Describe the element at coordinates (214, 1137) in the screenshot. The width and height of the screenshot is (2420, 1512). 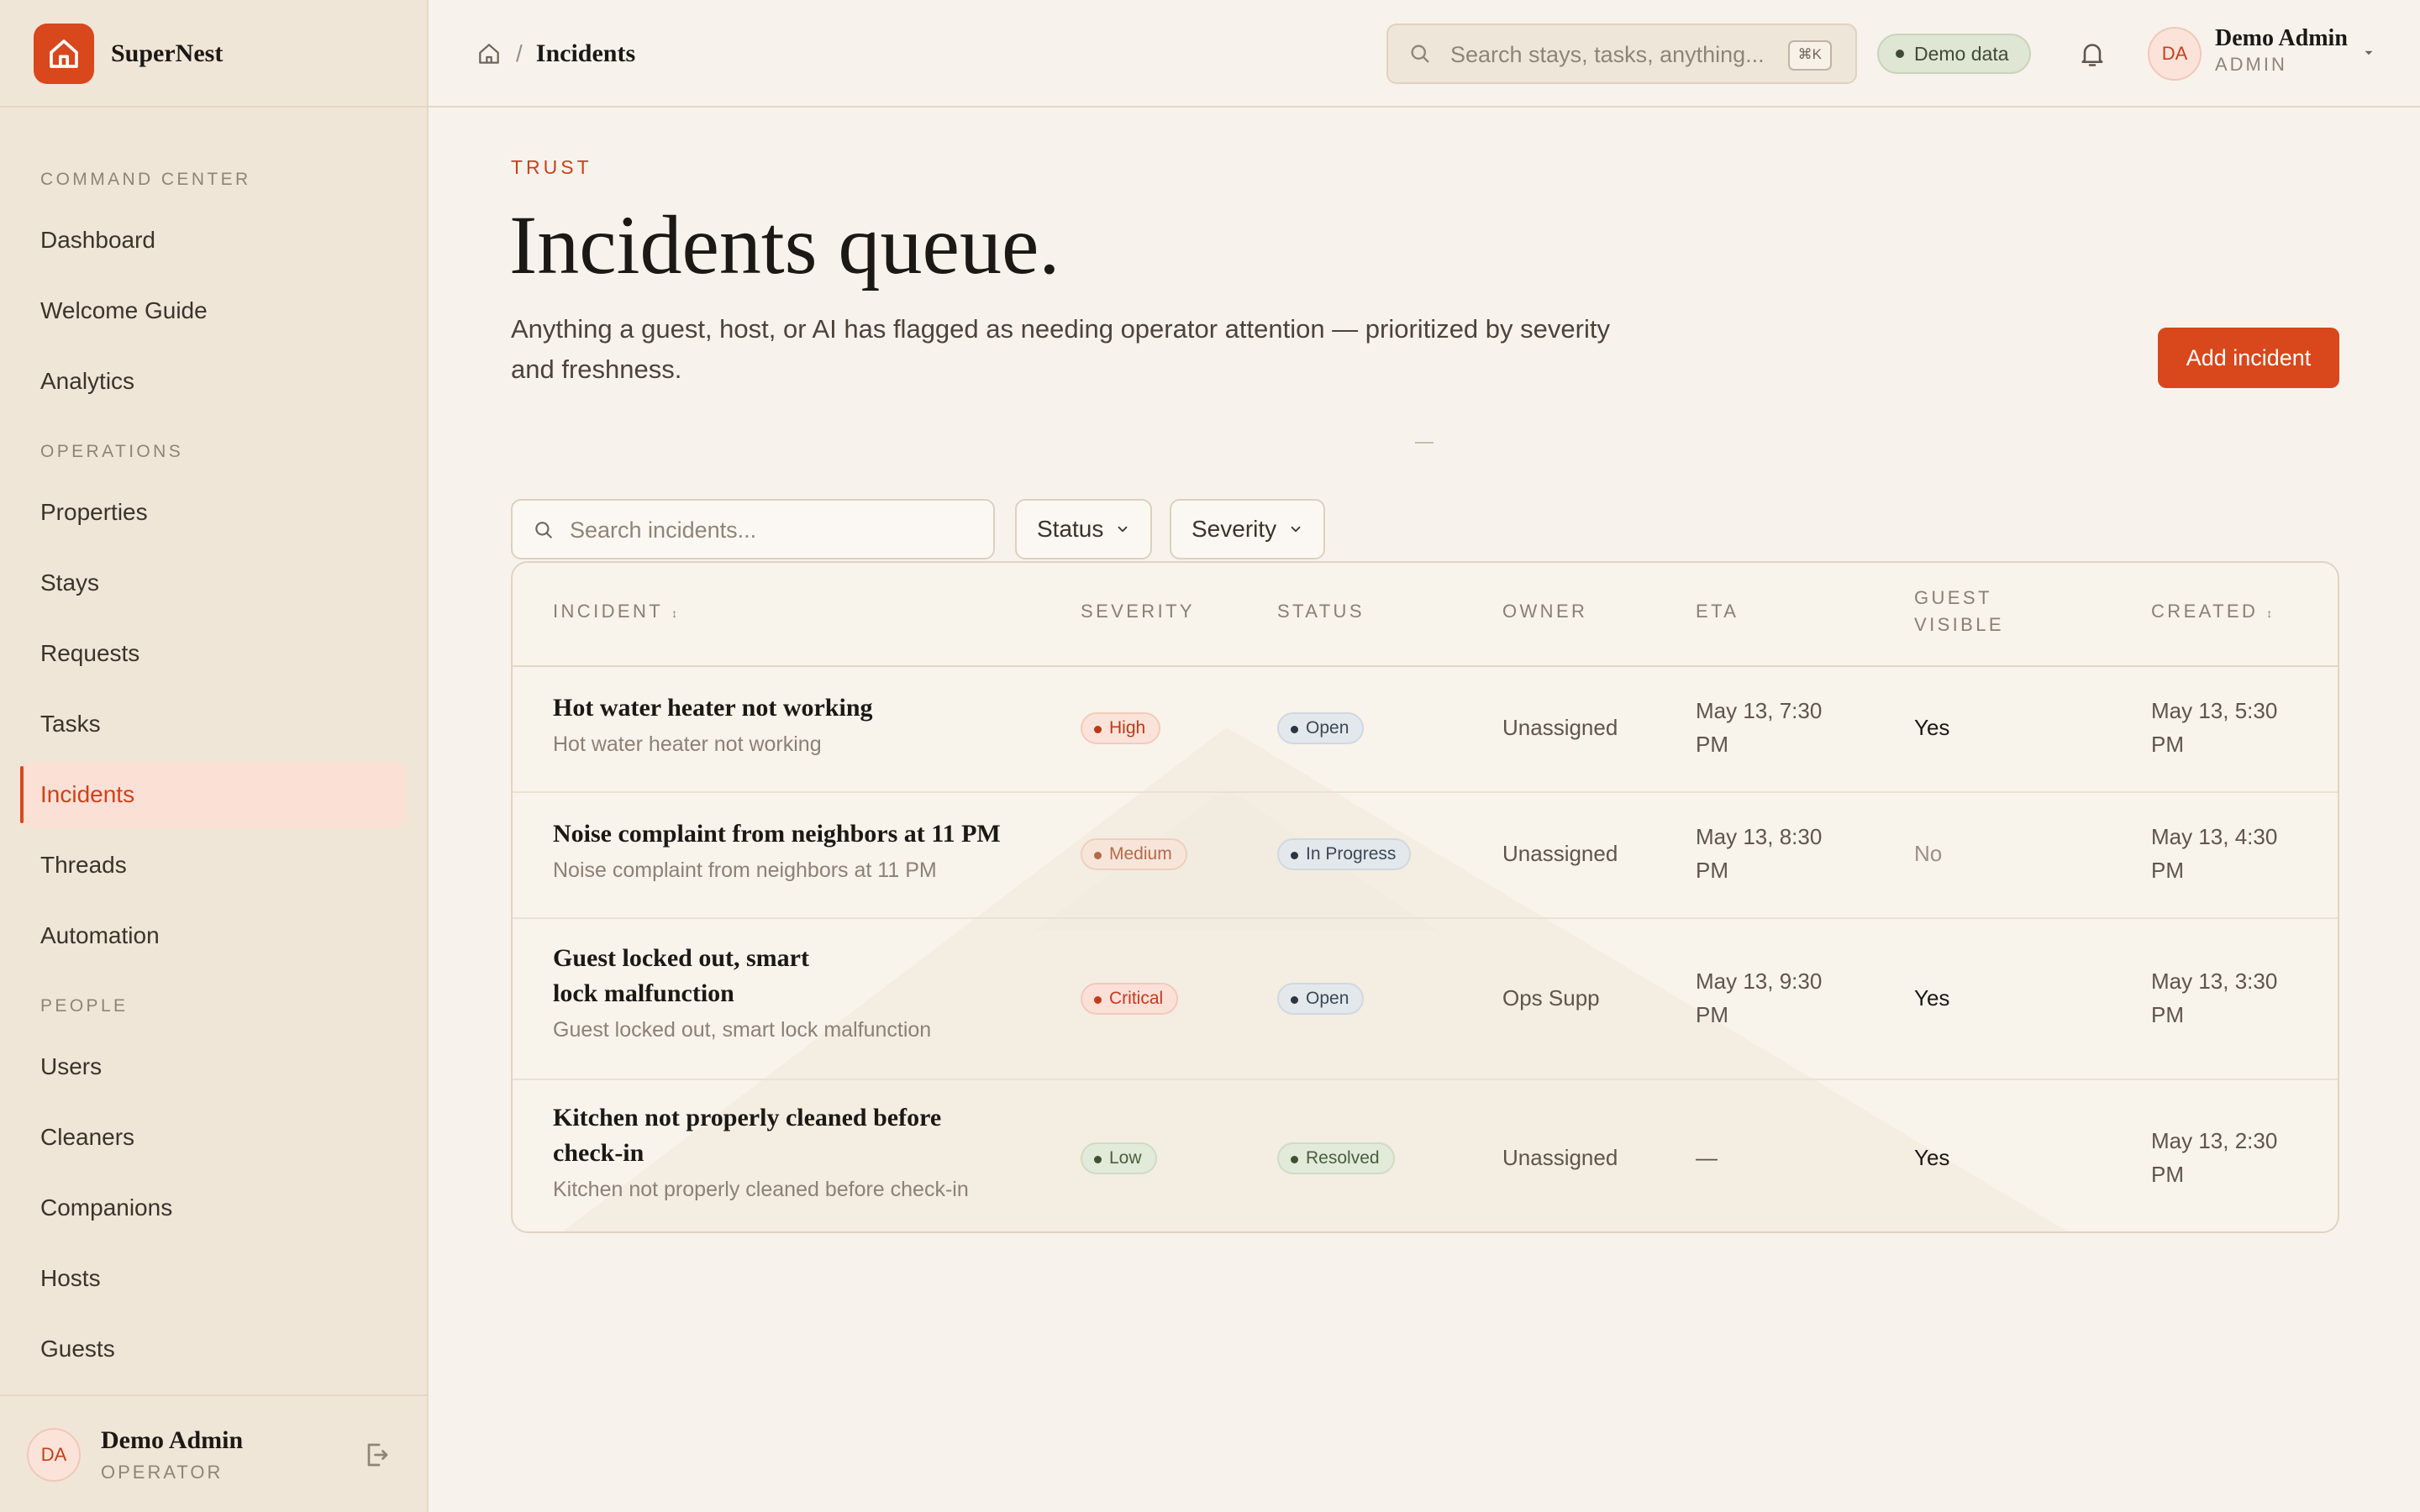
I see `sidebar-item-cleaners: Cleaners` at that location.